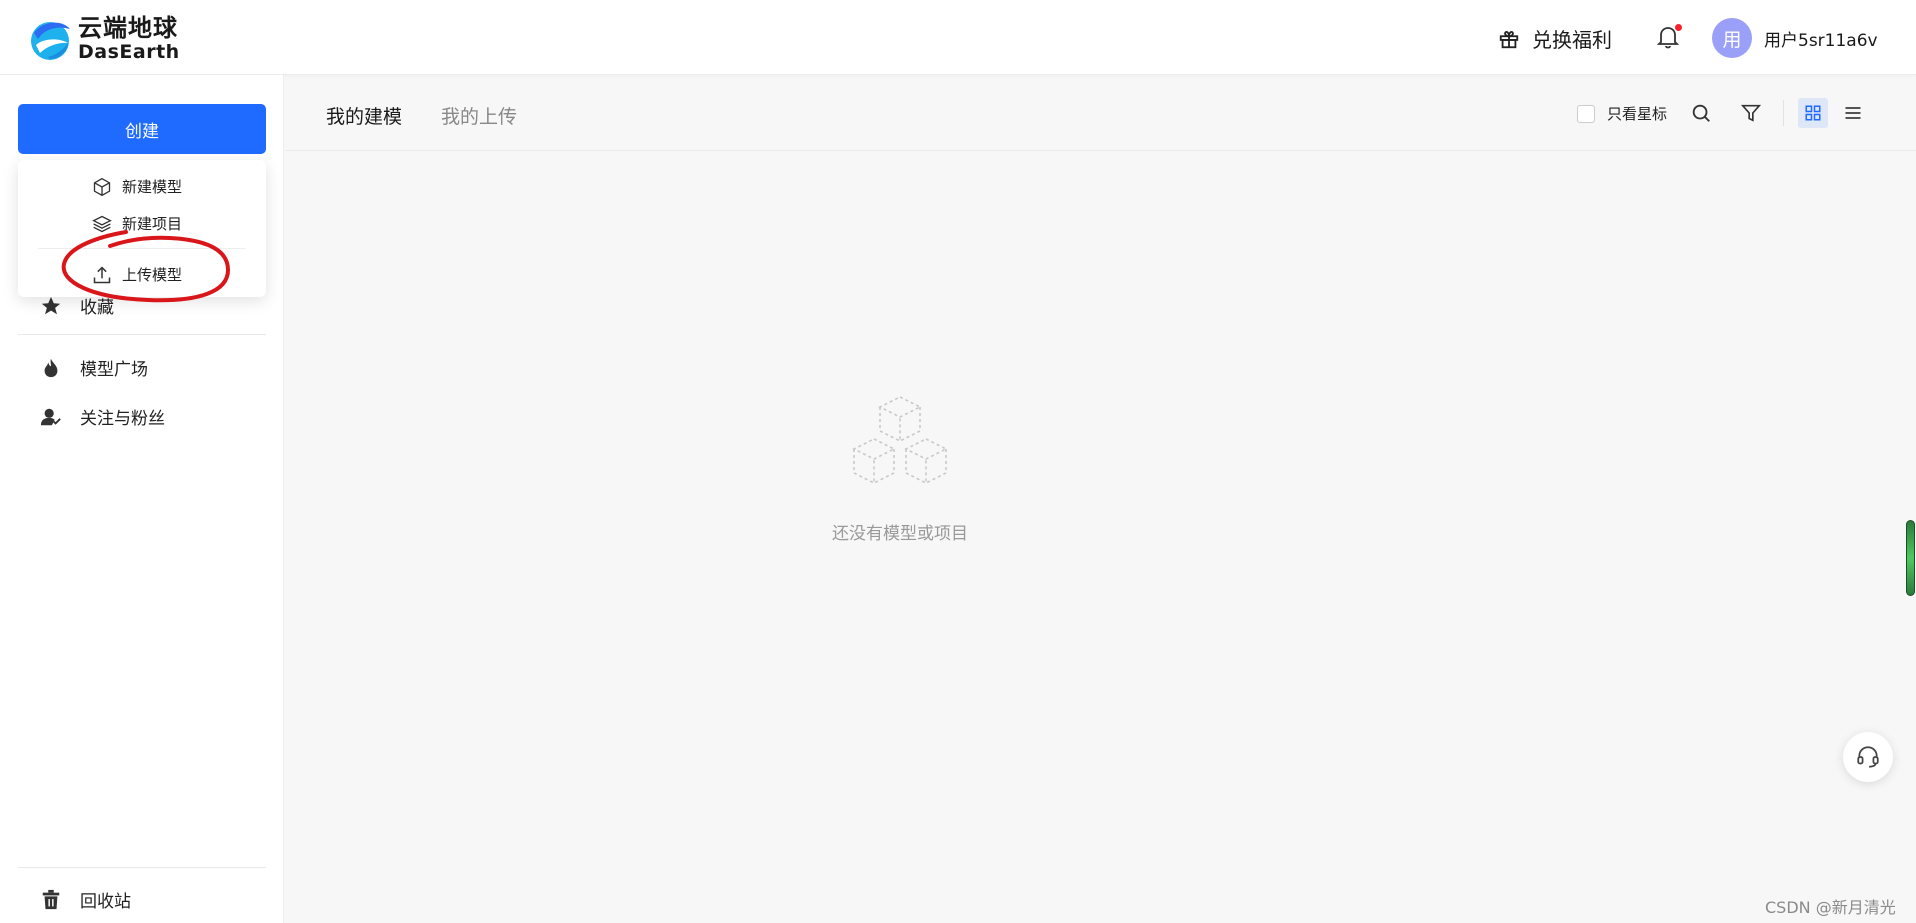  I want to click on menu-item-new-project: 新建项目, so click(137, 223).